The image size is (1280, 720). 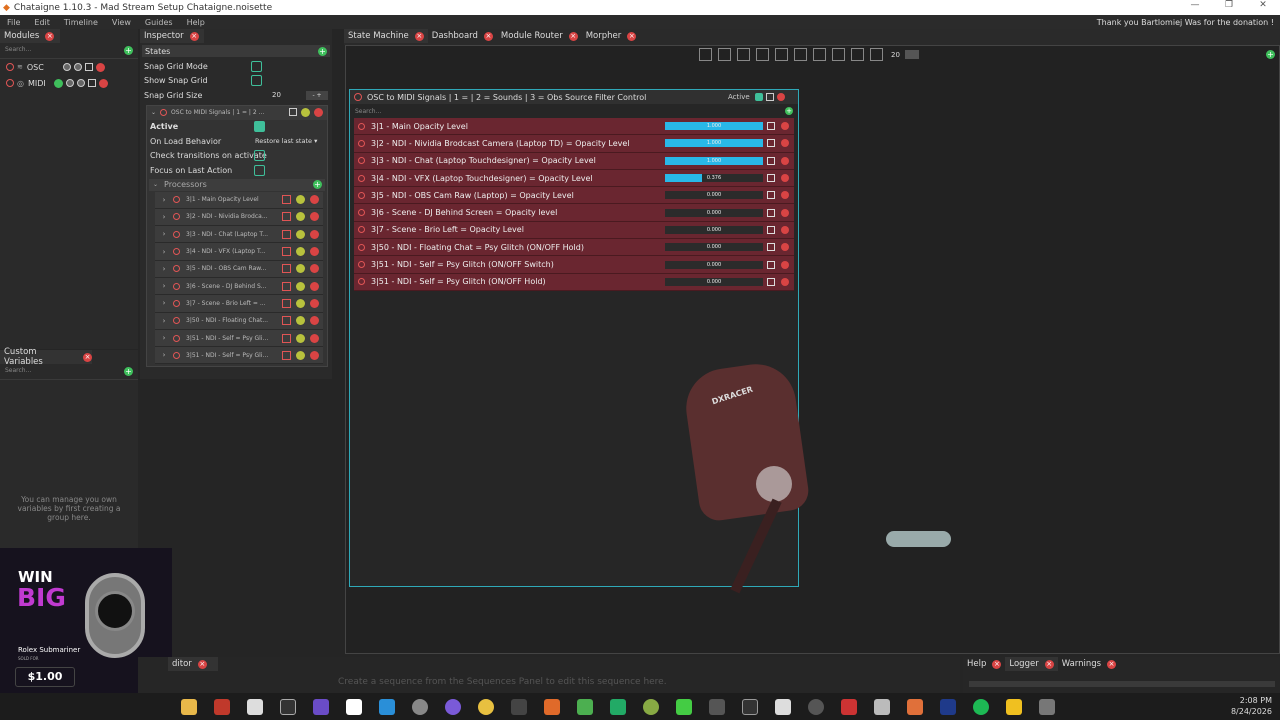 What do you see at coordinates (88, 67) in the screenshot?
I see `module-toggle` at bounding box center [88, 67].